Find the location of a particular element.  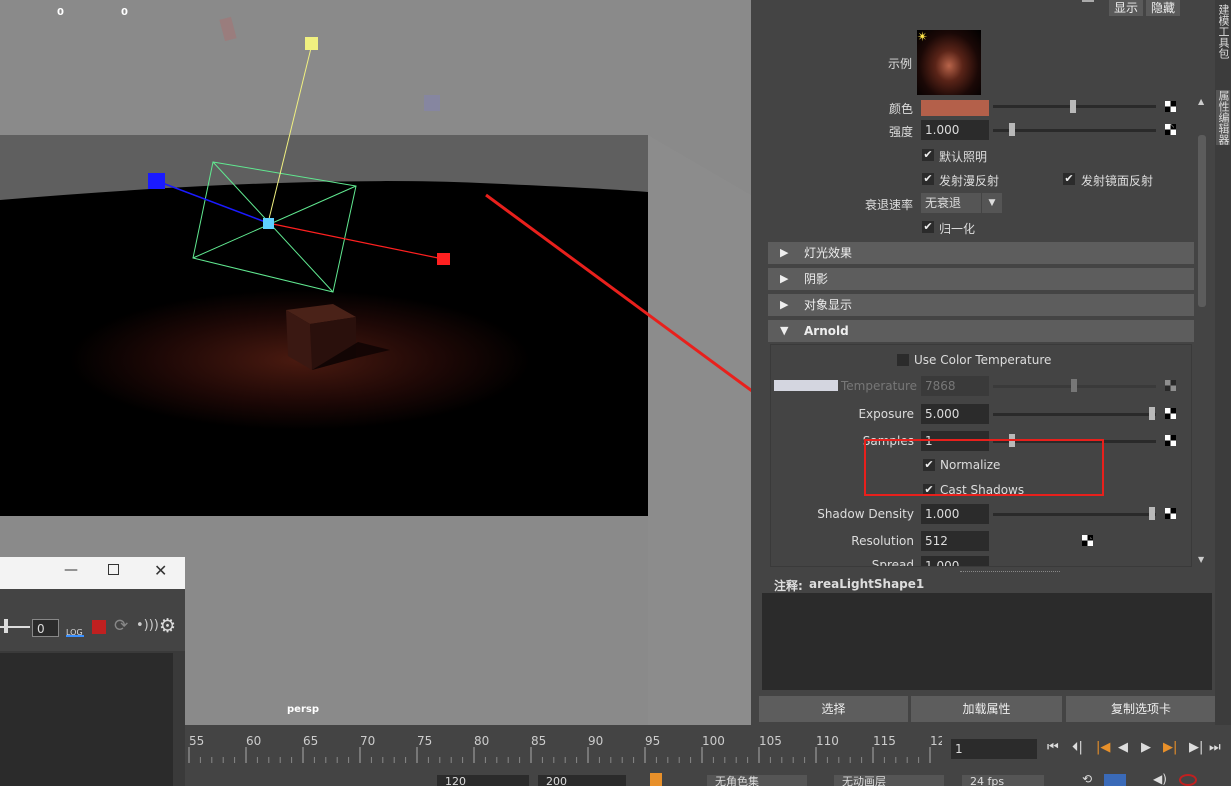

section-arnold: ▼ Arnold is located at coordinates (981, 331).